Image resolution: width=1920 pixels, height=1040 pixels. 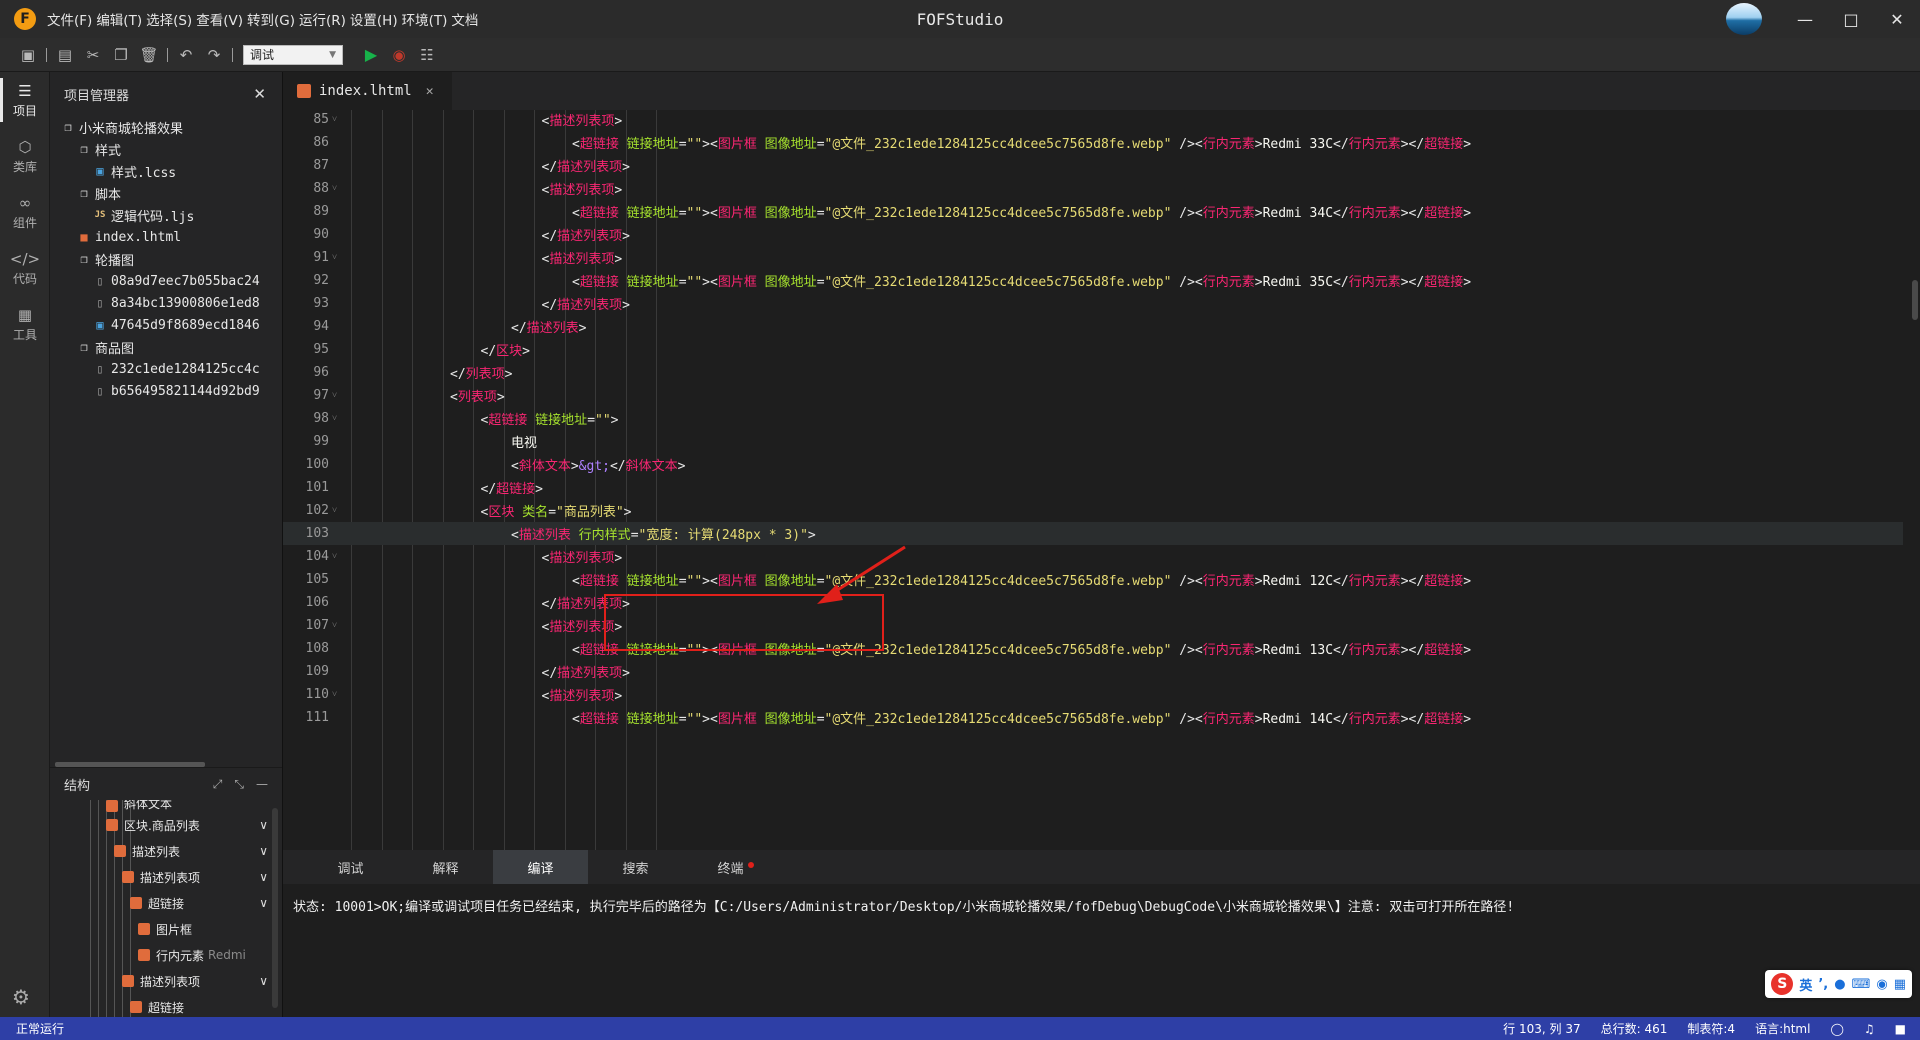 What do you see at coordinates (1093, 326) in the screenshot?
I see `code-line: 94 </描述列表>` at bounding box center [1093, 326].